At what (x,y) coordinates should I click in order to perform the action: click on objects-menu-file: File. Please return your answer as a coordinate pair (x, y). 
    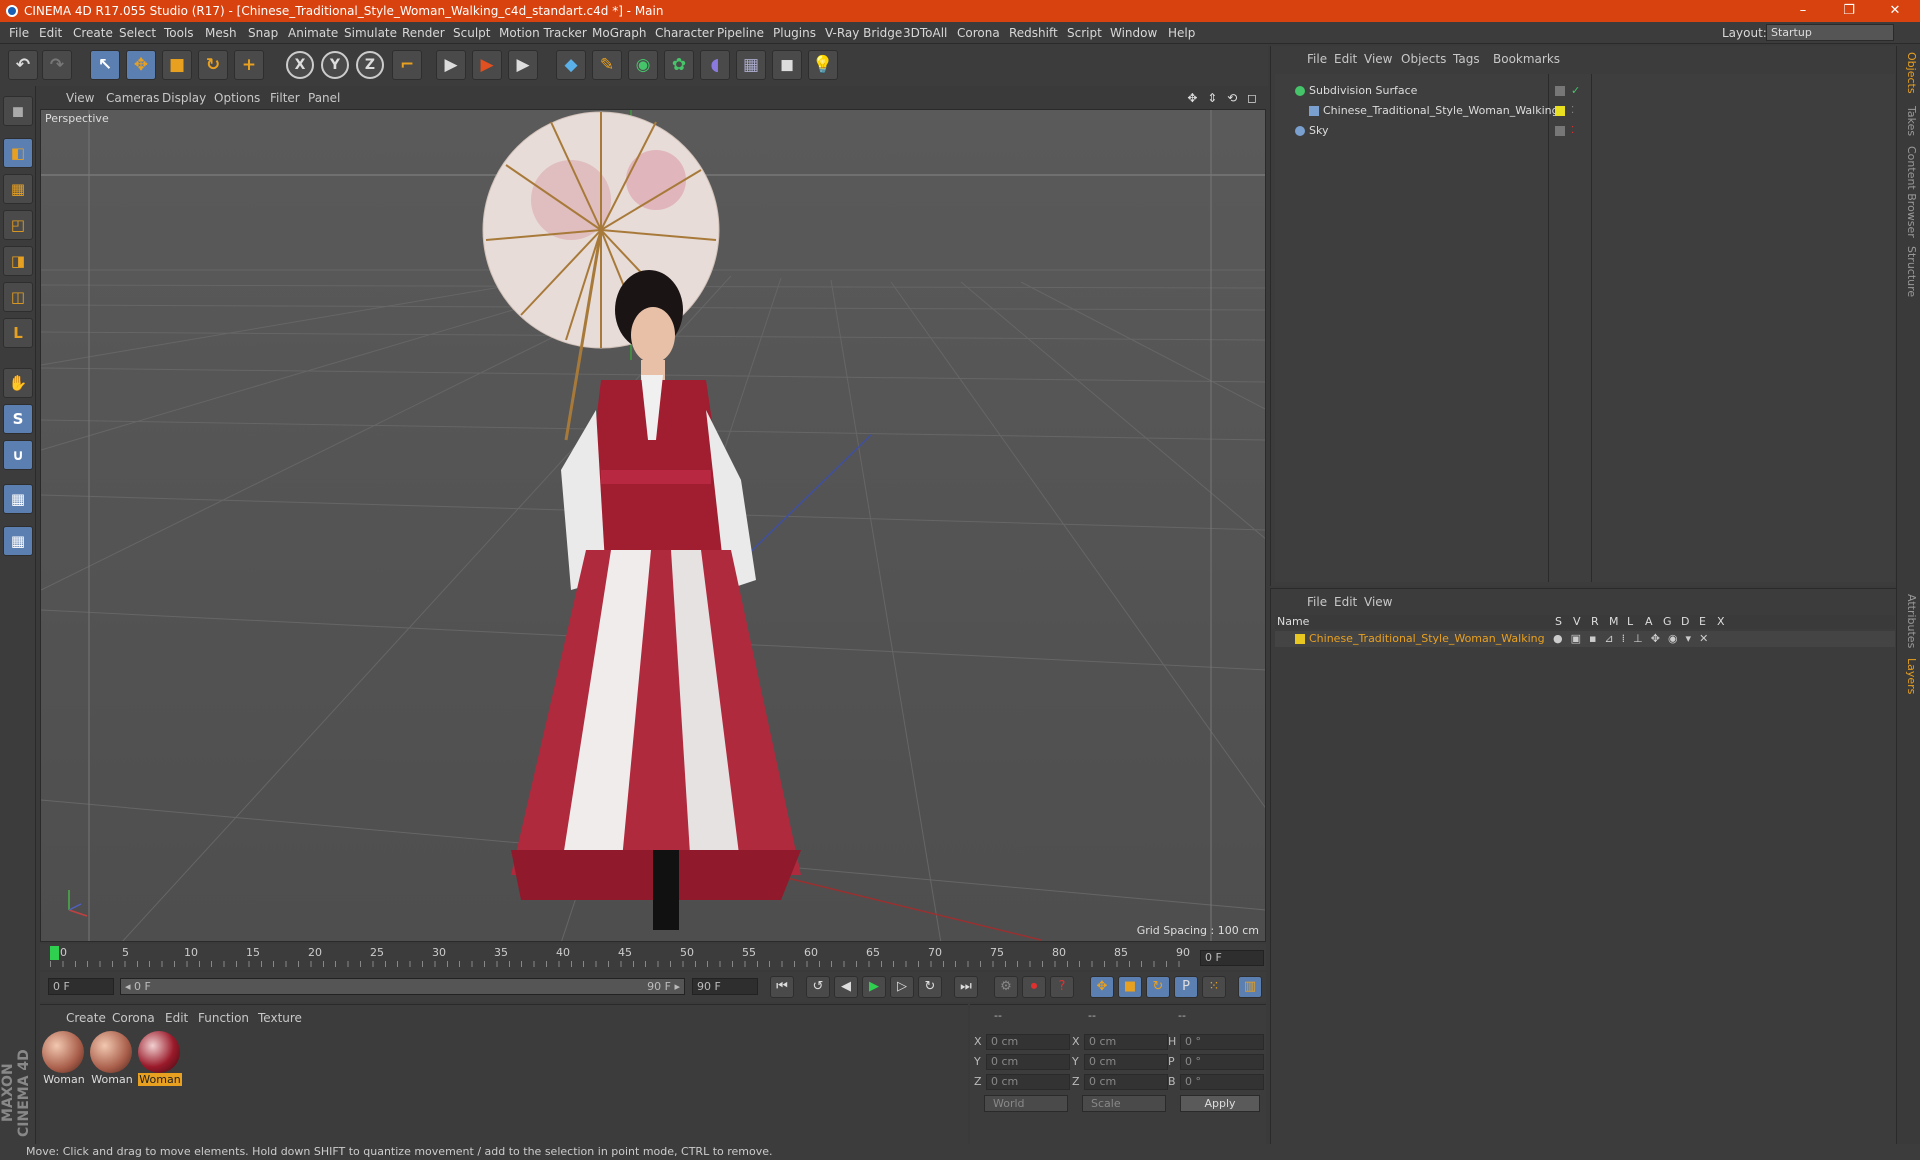
    Looking at the image, I should click on (1317, 59).